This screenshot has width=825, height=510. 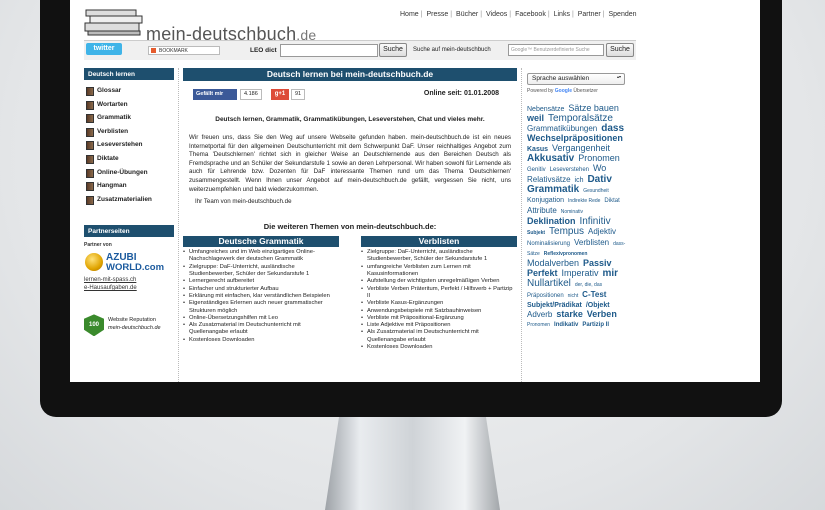 What do you see at coordinates (589, 14) in the screenshot?
I see `nav-partner: Partner` at bounding box center [589, 14].